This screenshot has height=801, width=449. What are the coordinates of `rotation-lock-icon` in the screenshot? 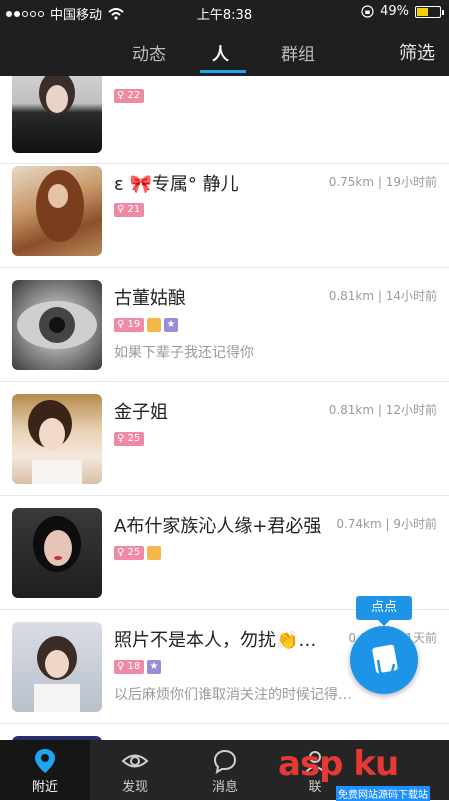 It's located at (367, 11).